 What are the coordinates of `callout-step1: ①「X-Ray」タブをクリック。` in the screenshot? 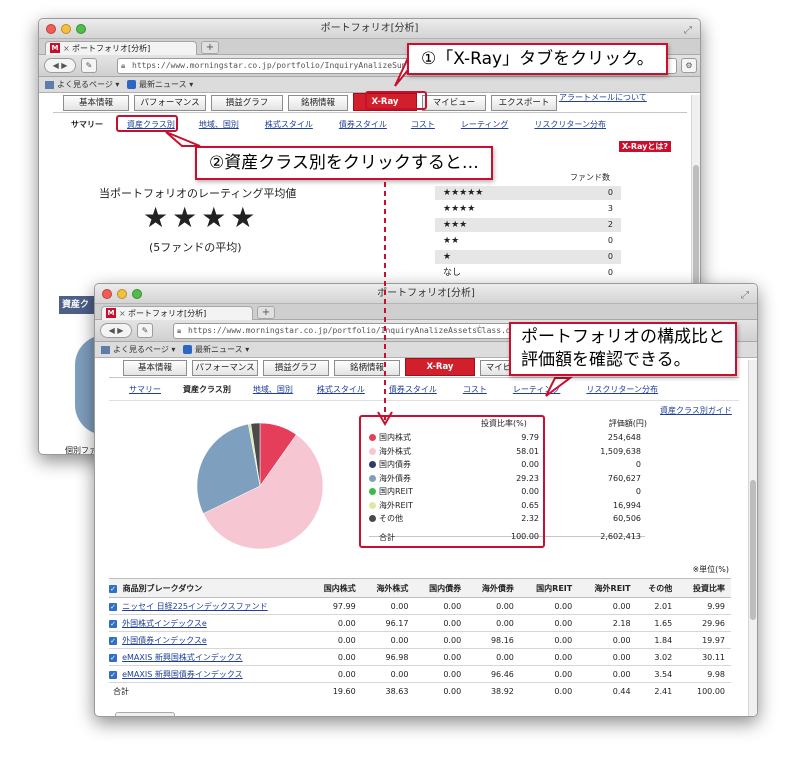 It's located at (537, 59).